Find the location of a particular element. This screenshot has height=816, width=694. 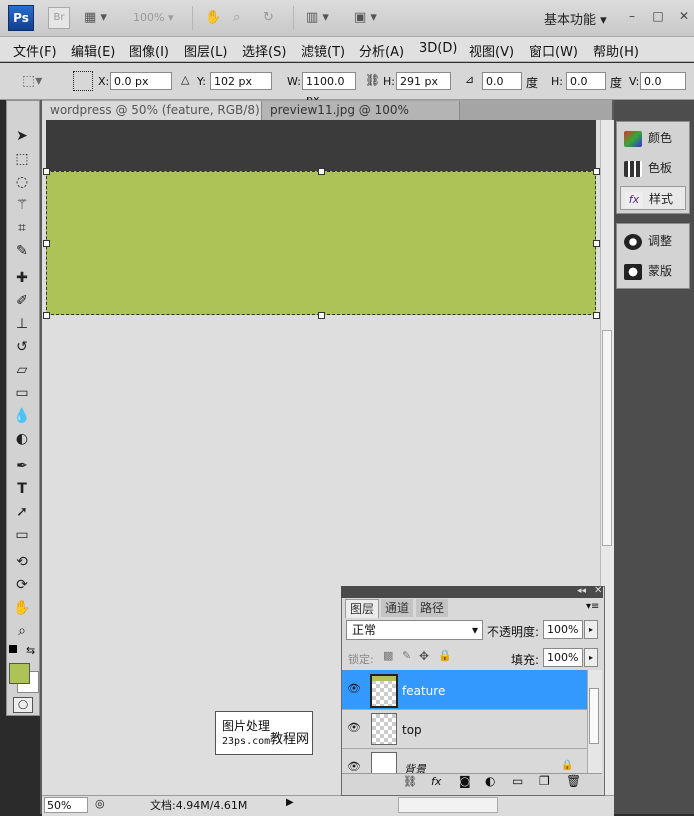

tab-paths: 路径 is located at coordinates (432, 608).